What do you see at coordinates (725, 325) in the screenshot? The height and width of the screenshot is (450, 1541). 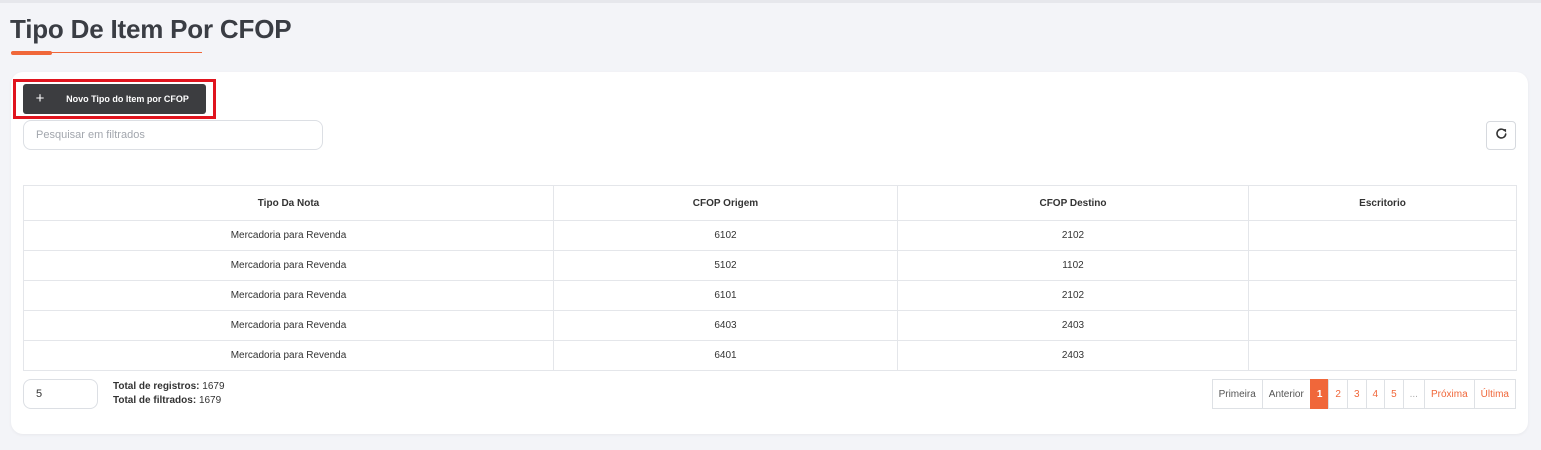 I see `table-cell: 6403` at bounding box center [725, 325].